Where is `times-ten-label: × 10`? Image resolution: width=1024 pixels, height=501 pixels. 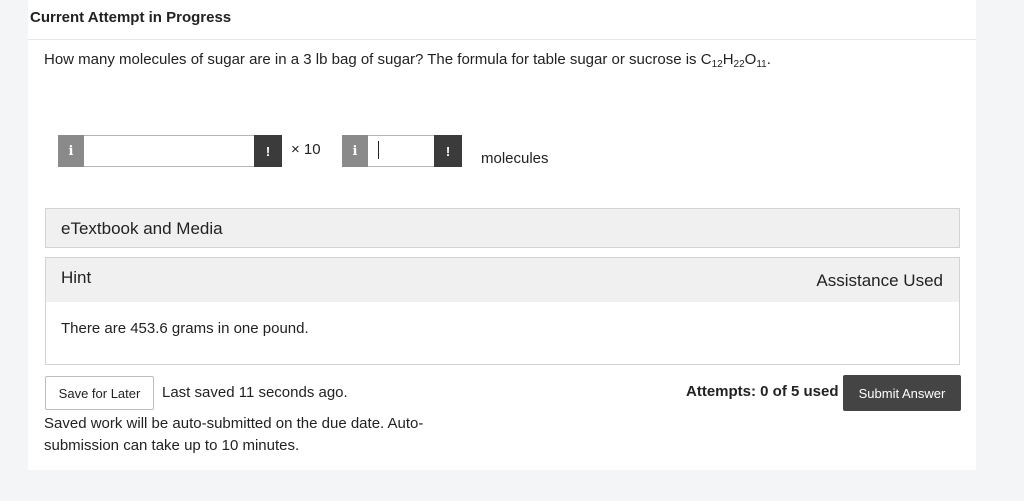
times-ten-label: × 10 is located at coordinates (306, 149).